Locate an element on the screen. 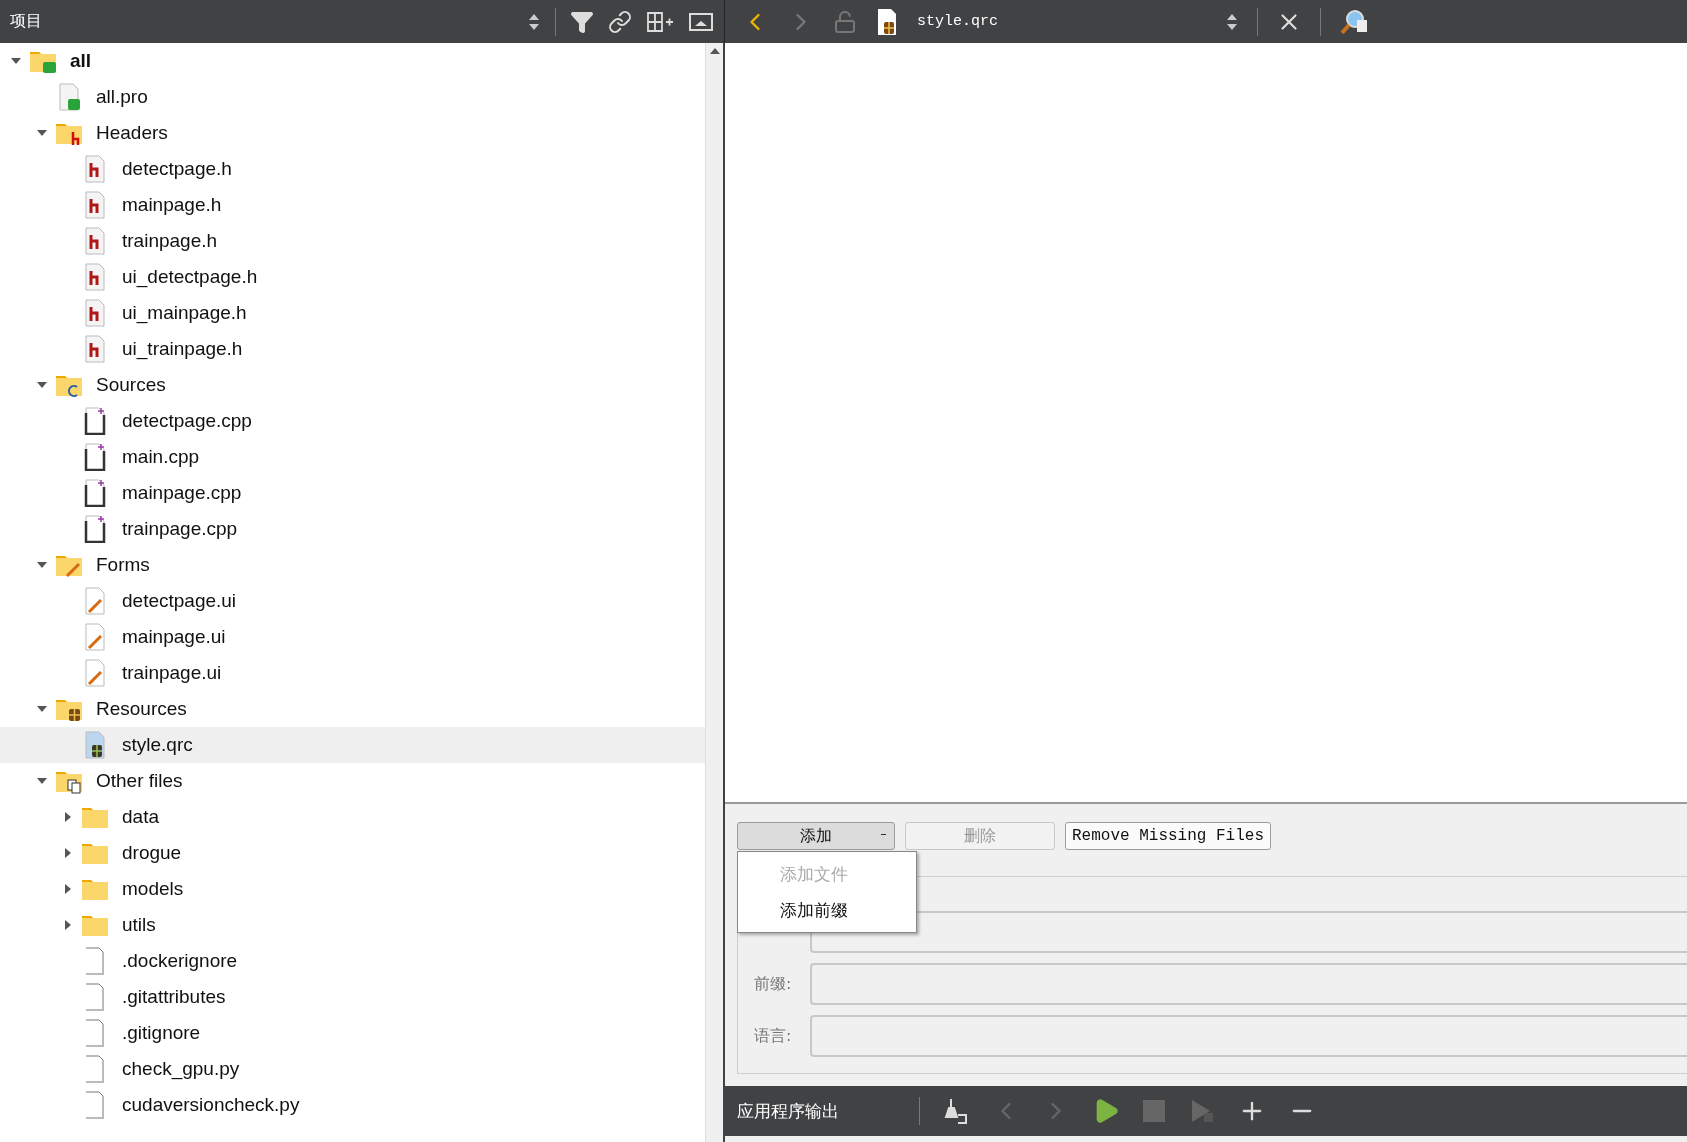 This screenshot has width=1687, height=1142. tree-item: check_gpu.py is located at coordinates (352, 1069).